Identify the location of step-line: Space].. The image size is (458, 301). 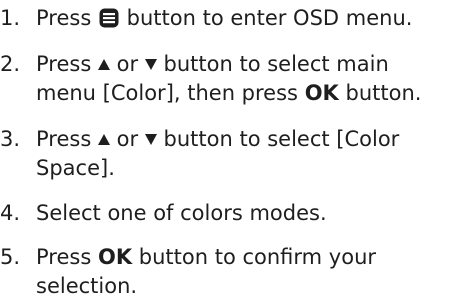
(246, 168).